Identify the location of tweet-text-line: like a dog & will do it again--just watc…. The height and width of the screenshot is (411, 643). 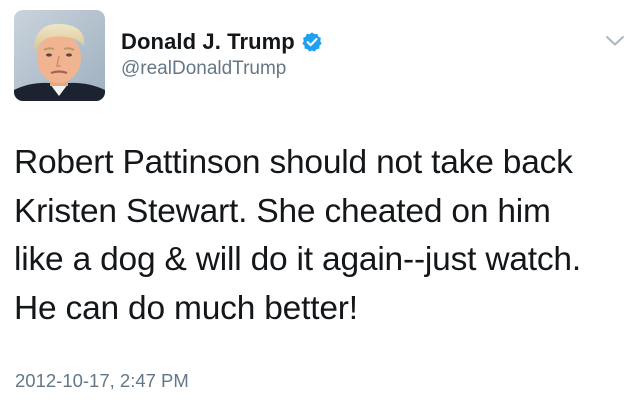
(297, 259).